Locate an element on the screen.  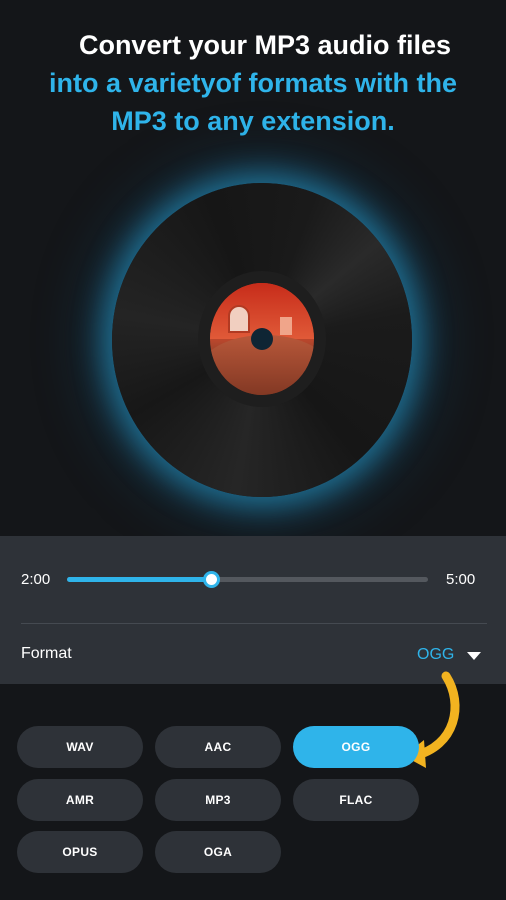
format-label: Format is located at coordinates (46, 653).